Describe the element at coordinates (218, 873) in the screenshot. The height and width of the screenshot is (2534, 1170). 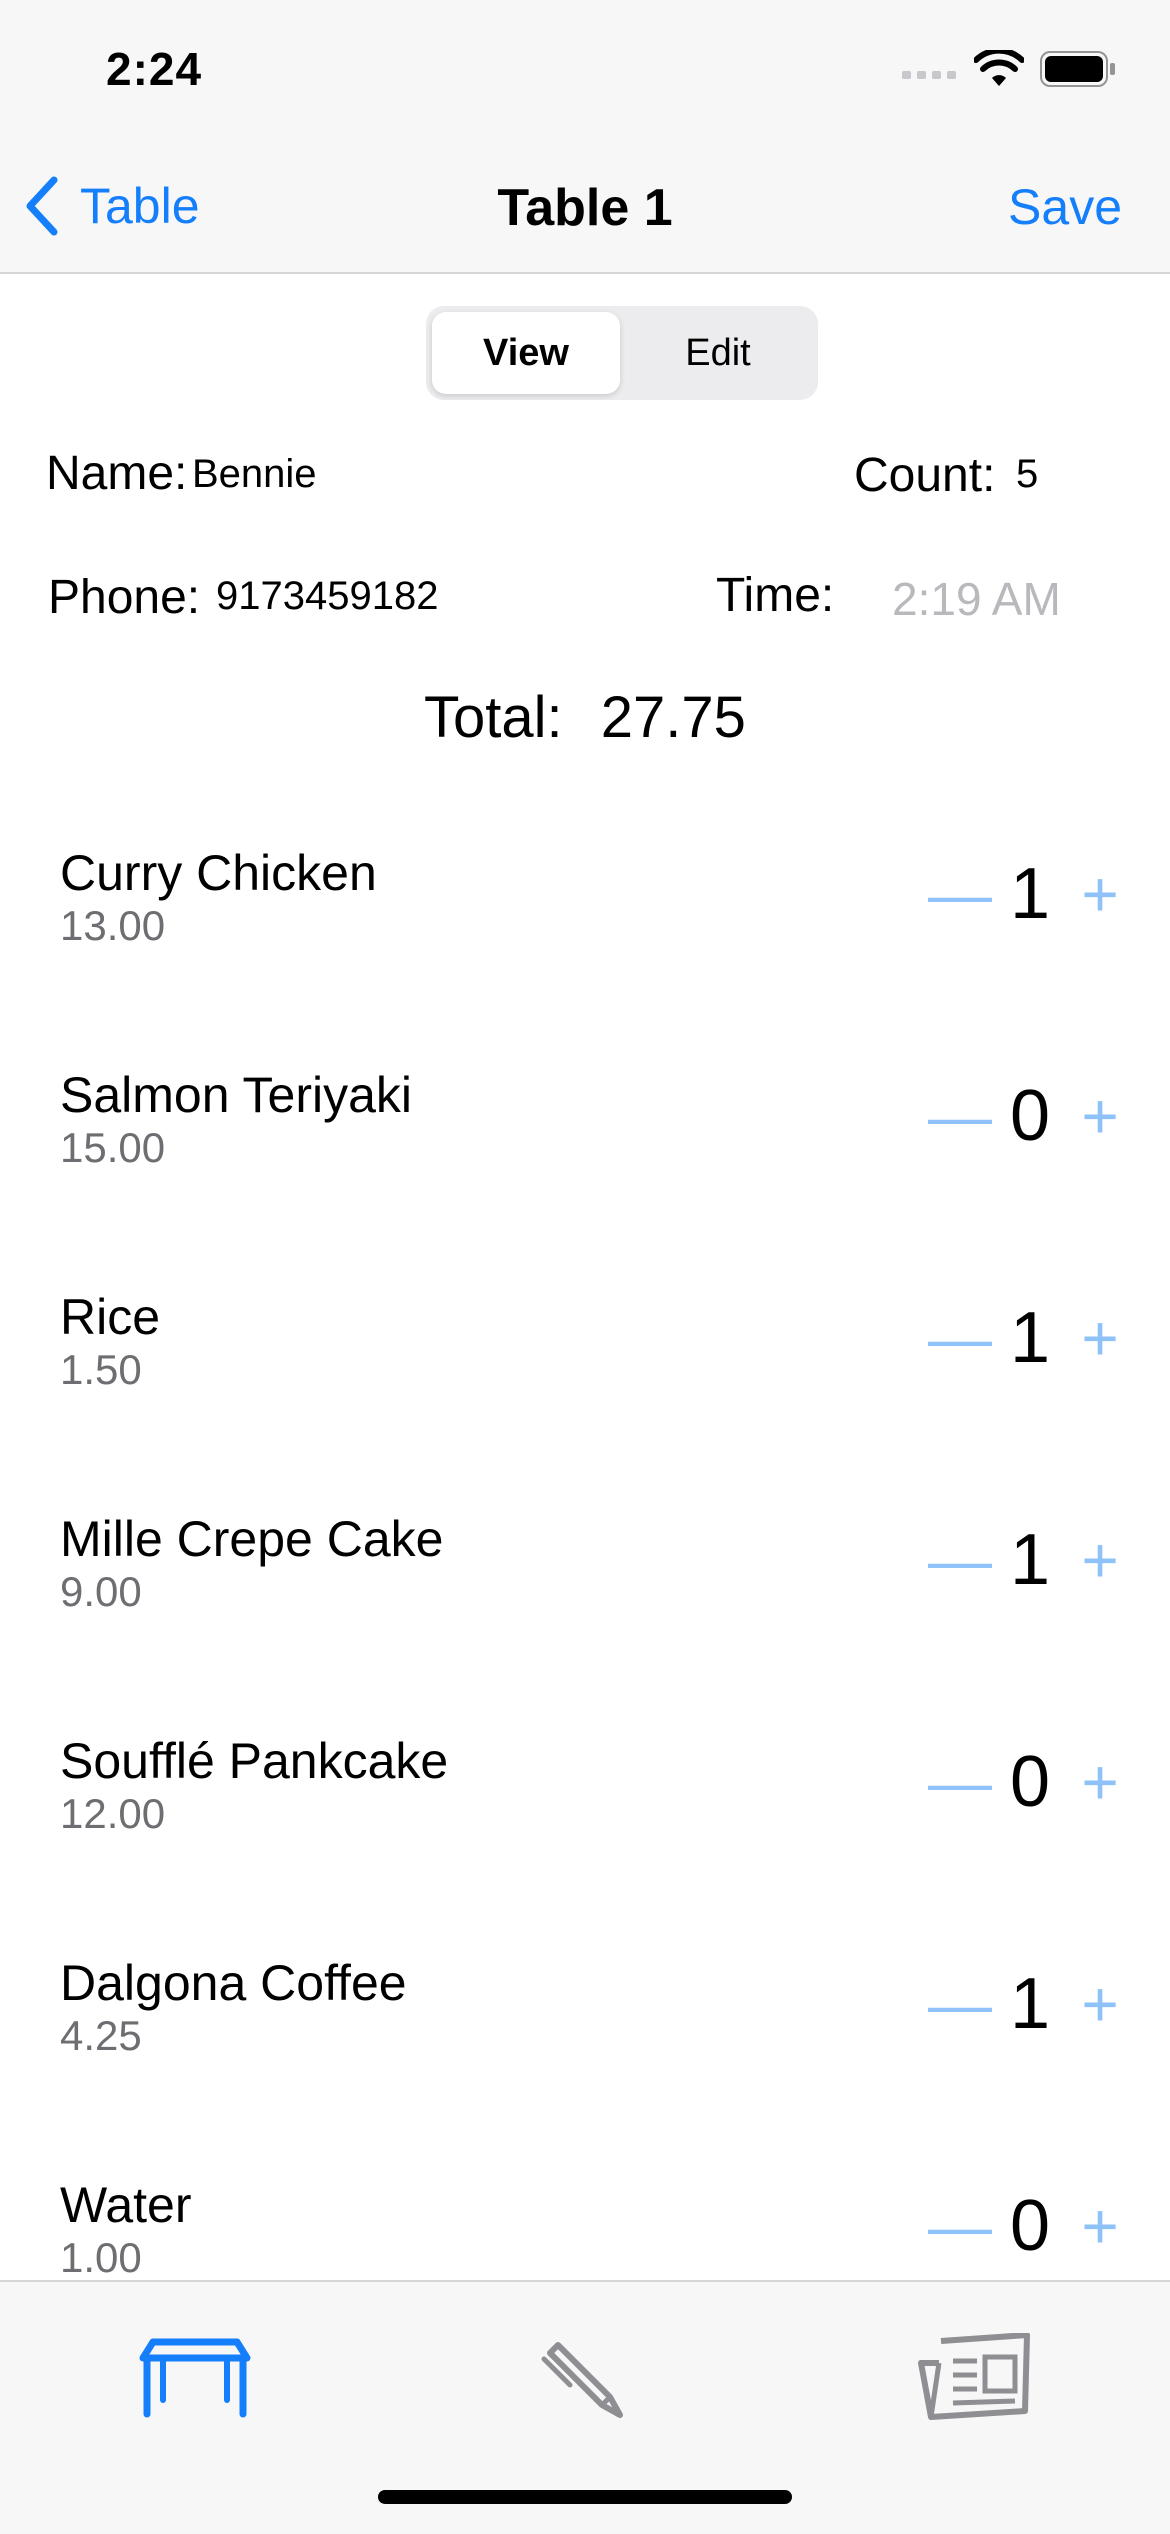
I see `item-name: Curry Chicken` at that location.